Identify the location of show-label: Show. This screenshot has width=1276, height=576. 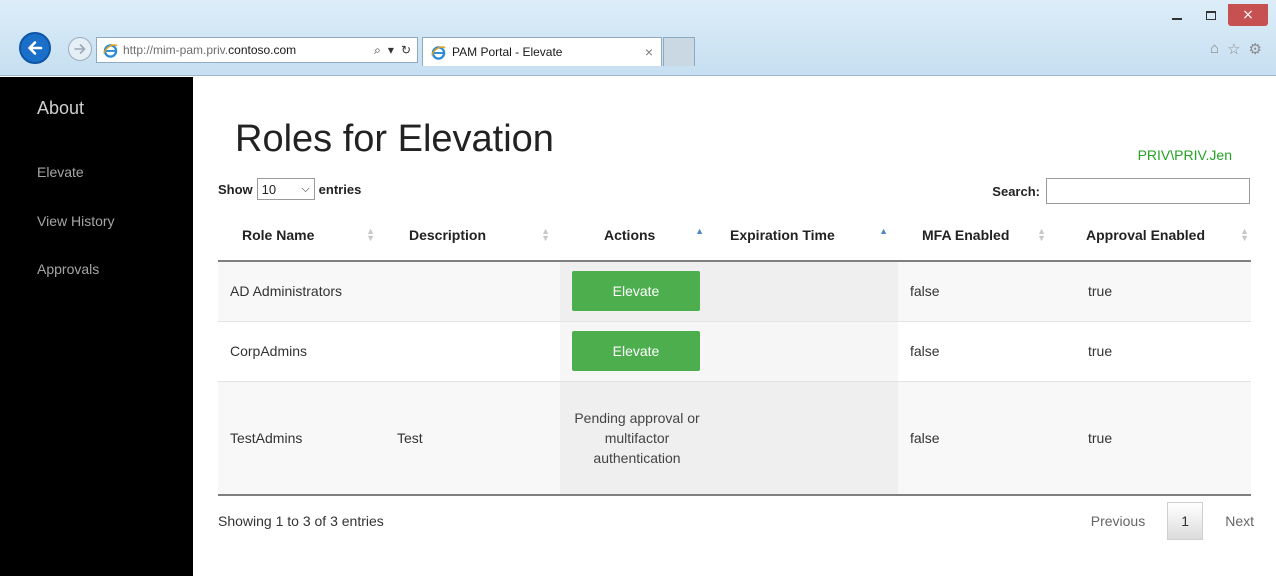
(235, 189).